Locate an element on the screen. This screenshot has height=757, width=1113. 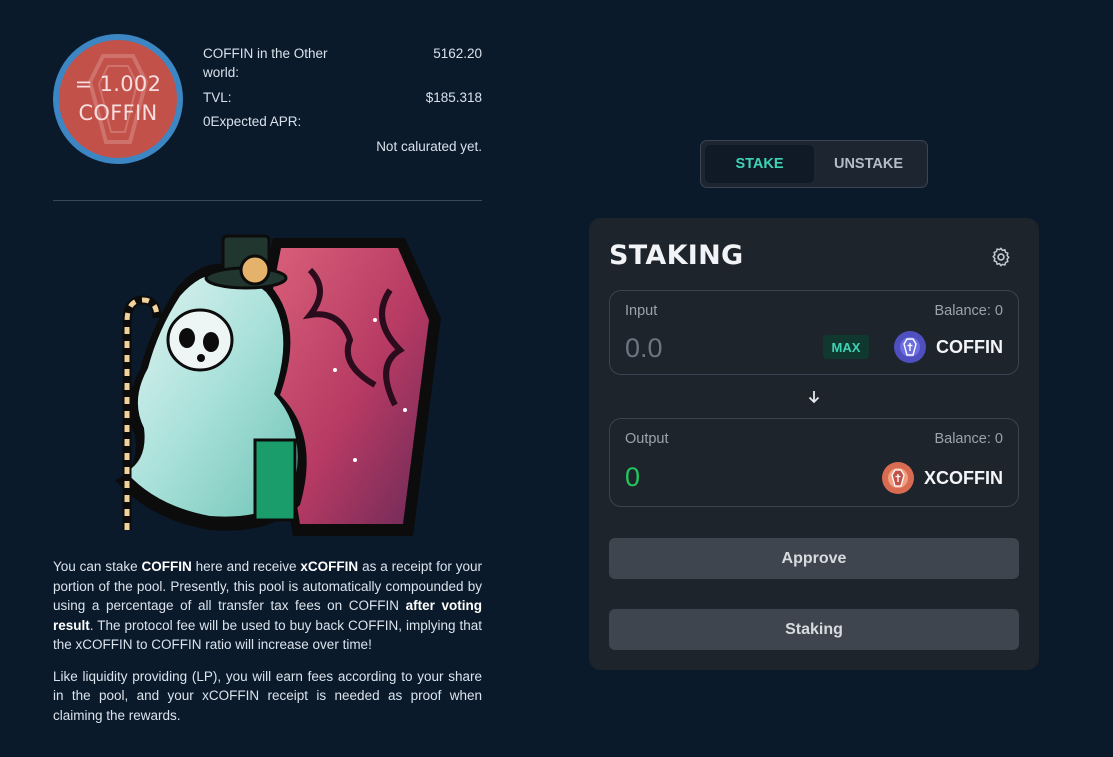
staking-button: Staking is located at coordinates (814, 629).